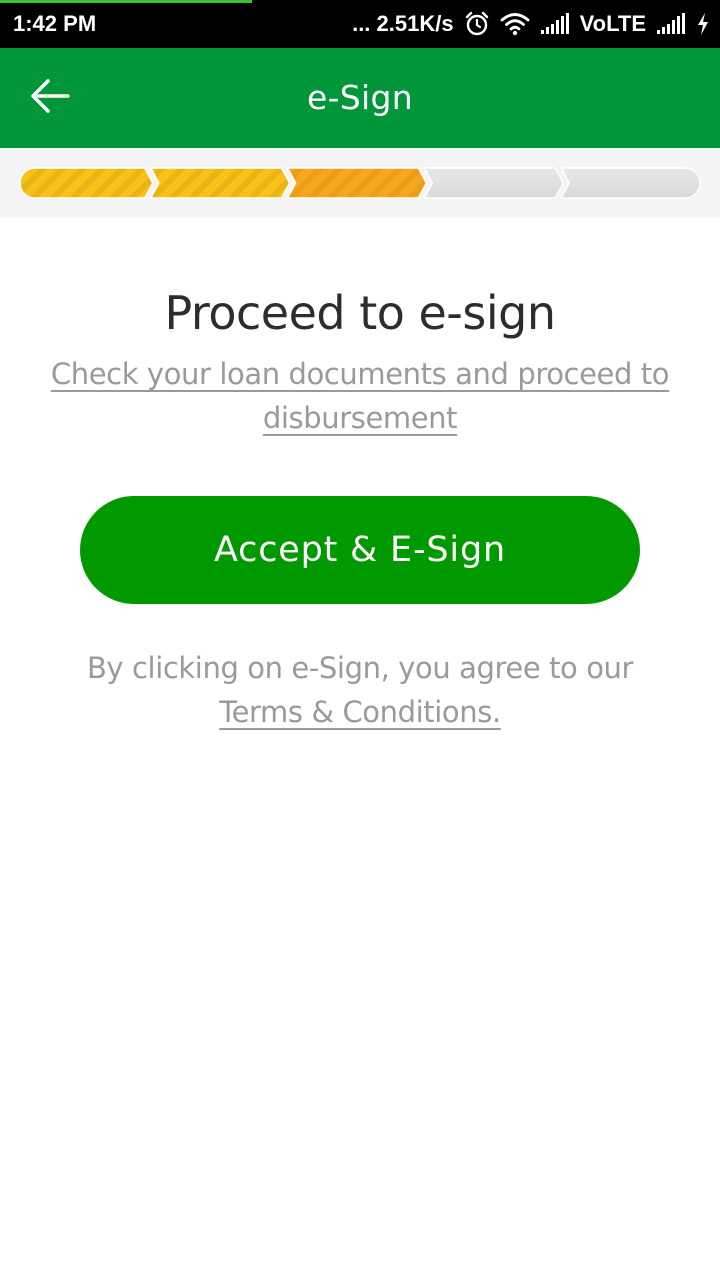 The image size is (720, 1280). What do you see at coordinates (403, 23) in the screenshot?
I see `network-speed: ... 2.51K/s` at bounding box center [403, 23].